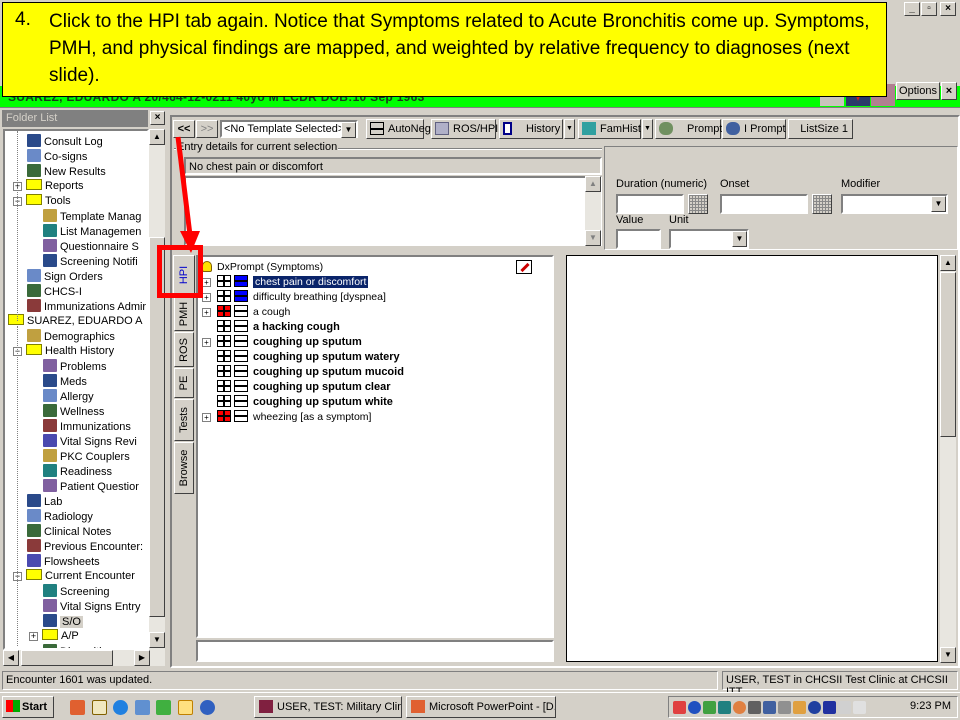  Describe the element at coordinates (912, 9) in the screenshot. I see `minimize-button: _` at that location.